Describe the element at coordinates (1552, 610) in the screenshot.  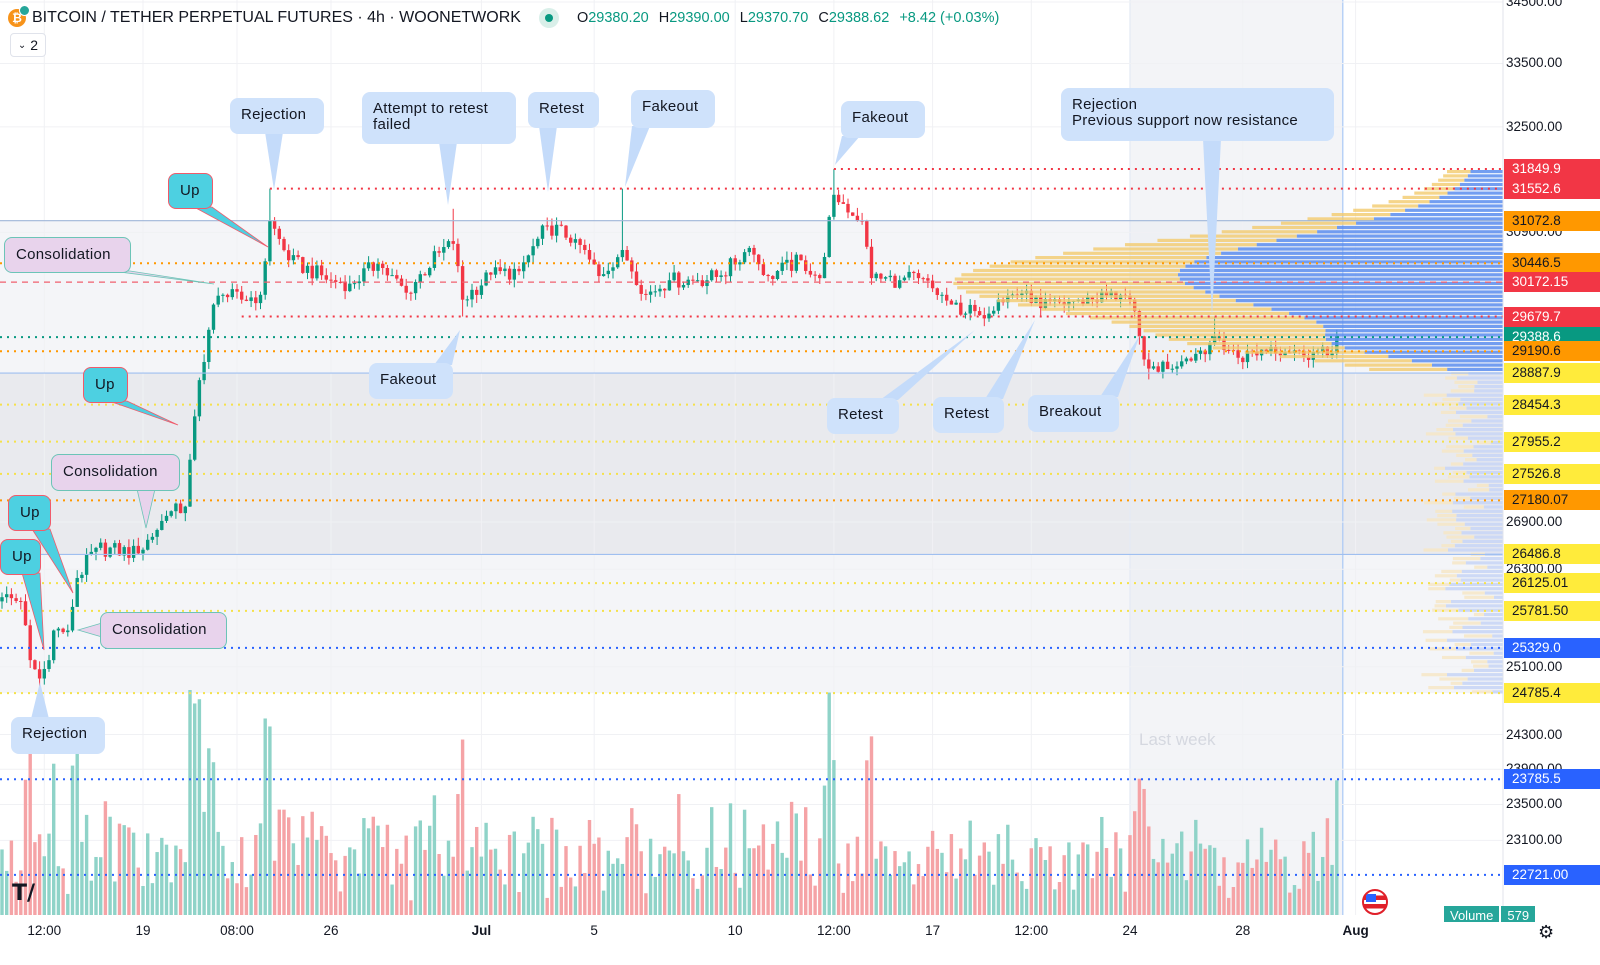
I see `price-level-label: 25781.50` at that location.